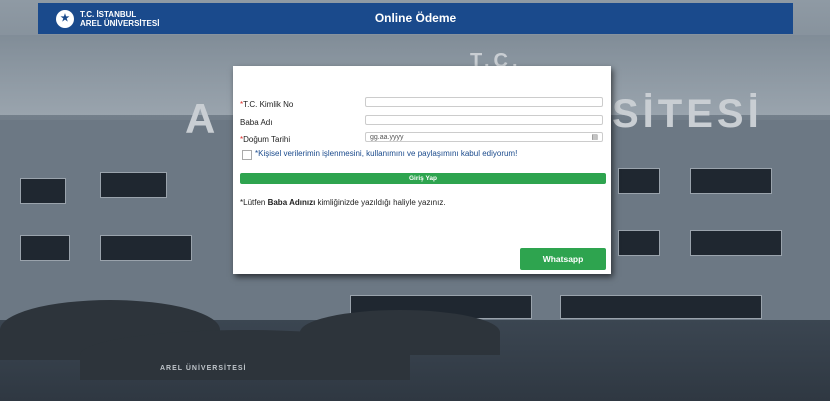 The height and width of the screenshot is (401, 830). Describe the element at coordinates (484, 137) in the screenshot. I see `dob-input: gg.aa.yyyy ▤` at that location.